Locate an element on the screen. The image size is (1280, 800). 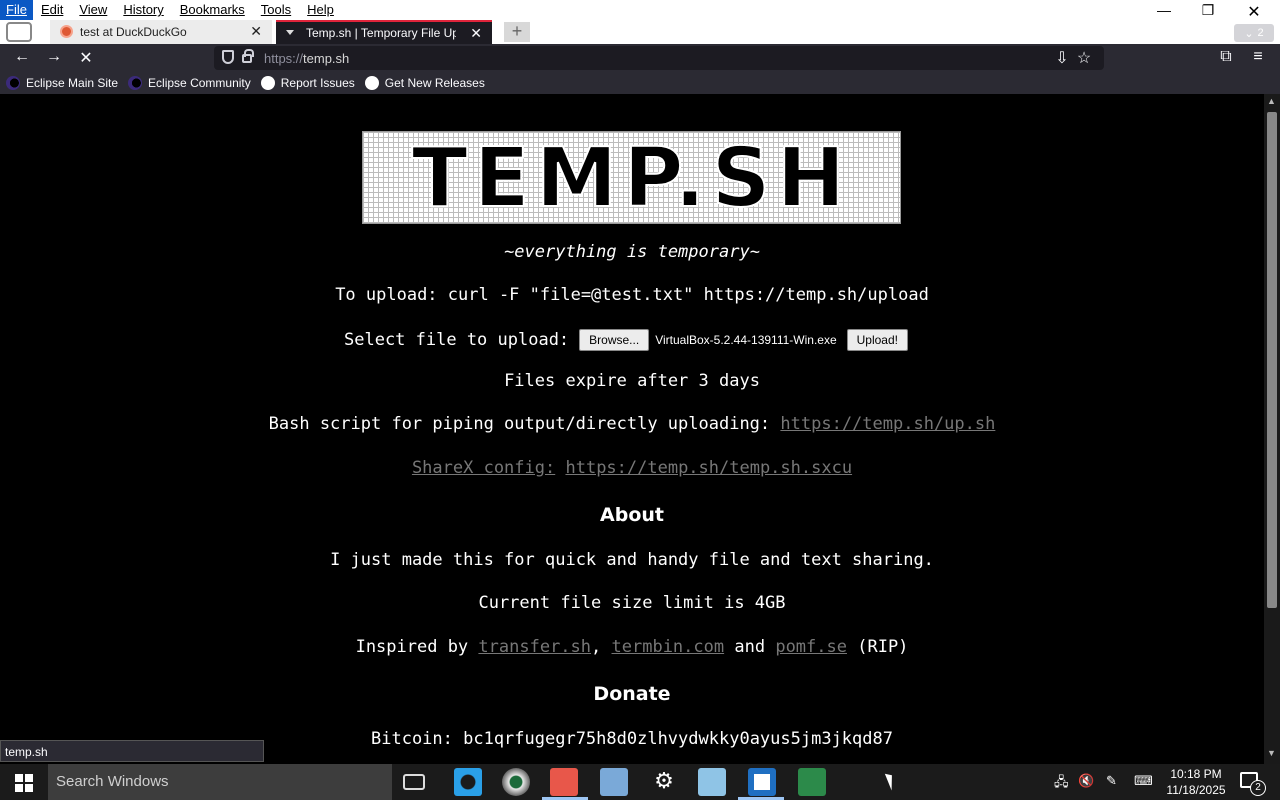
notification-badge: 2 is located at coordinates (1258, 788).